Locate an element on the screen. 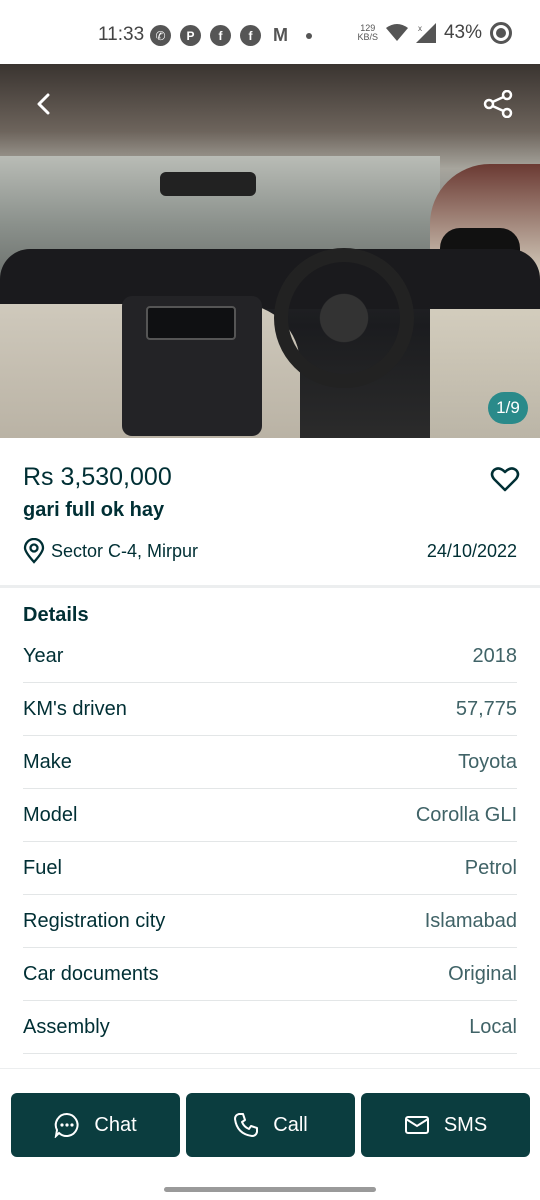 The height and width of the screenshot is (1200, 540). wifi-icon is located at coordinates (396, 32).